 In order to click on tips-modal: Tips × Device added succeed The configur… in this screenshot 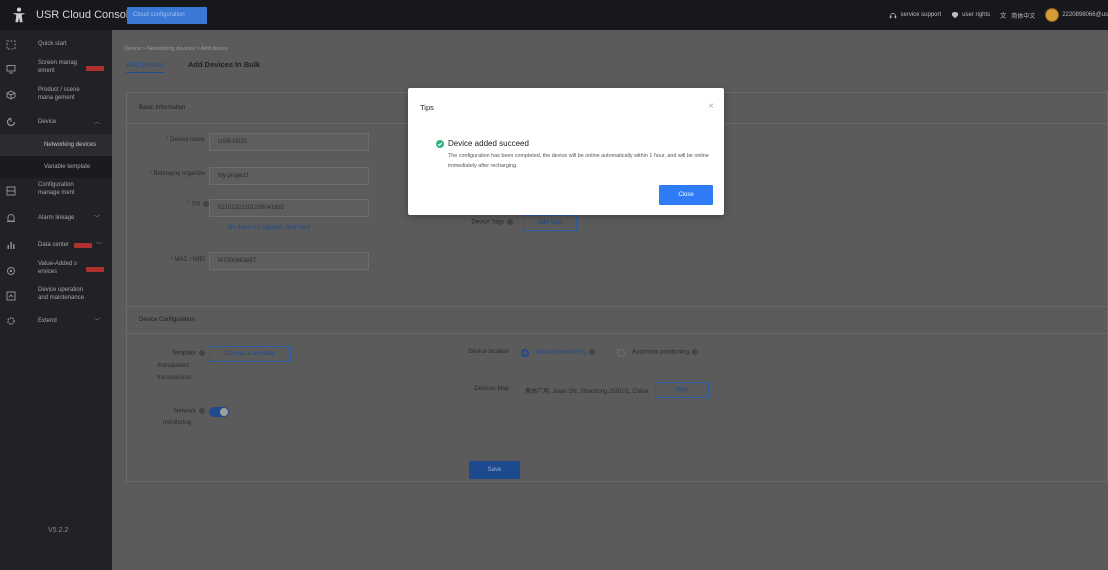, I will do `click(566, 151)`.